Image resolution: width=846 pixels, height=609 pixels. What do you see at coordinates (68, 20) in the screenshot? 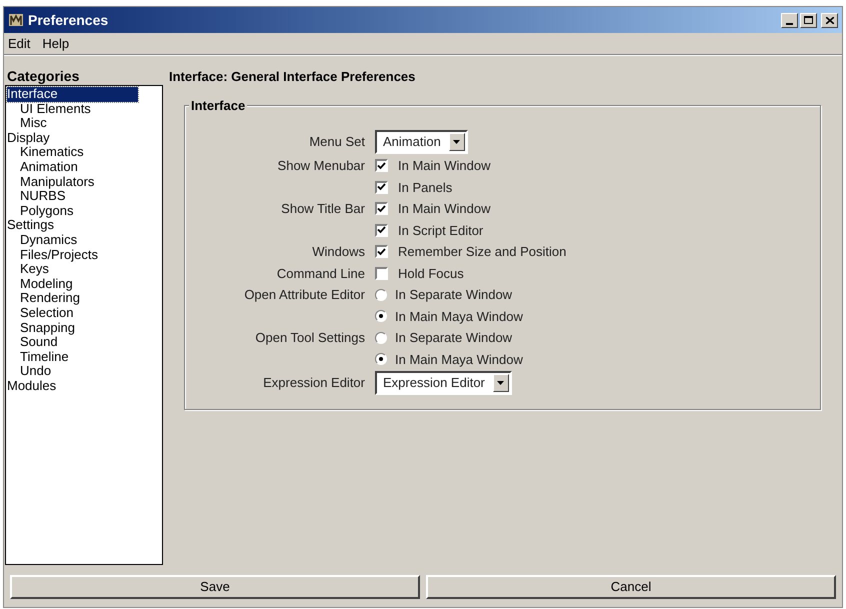
I see `window-title: Preferences` at bounding box center [68, 20].